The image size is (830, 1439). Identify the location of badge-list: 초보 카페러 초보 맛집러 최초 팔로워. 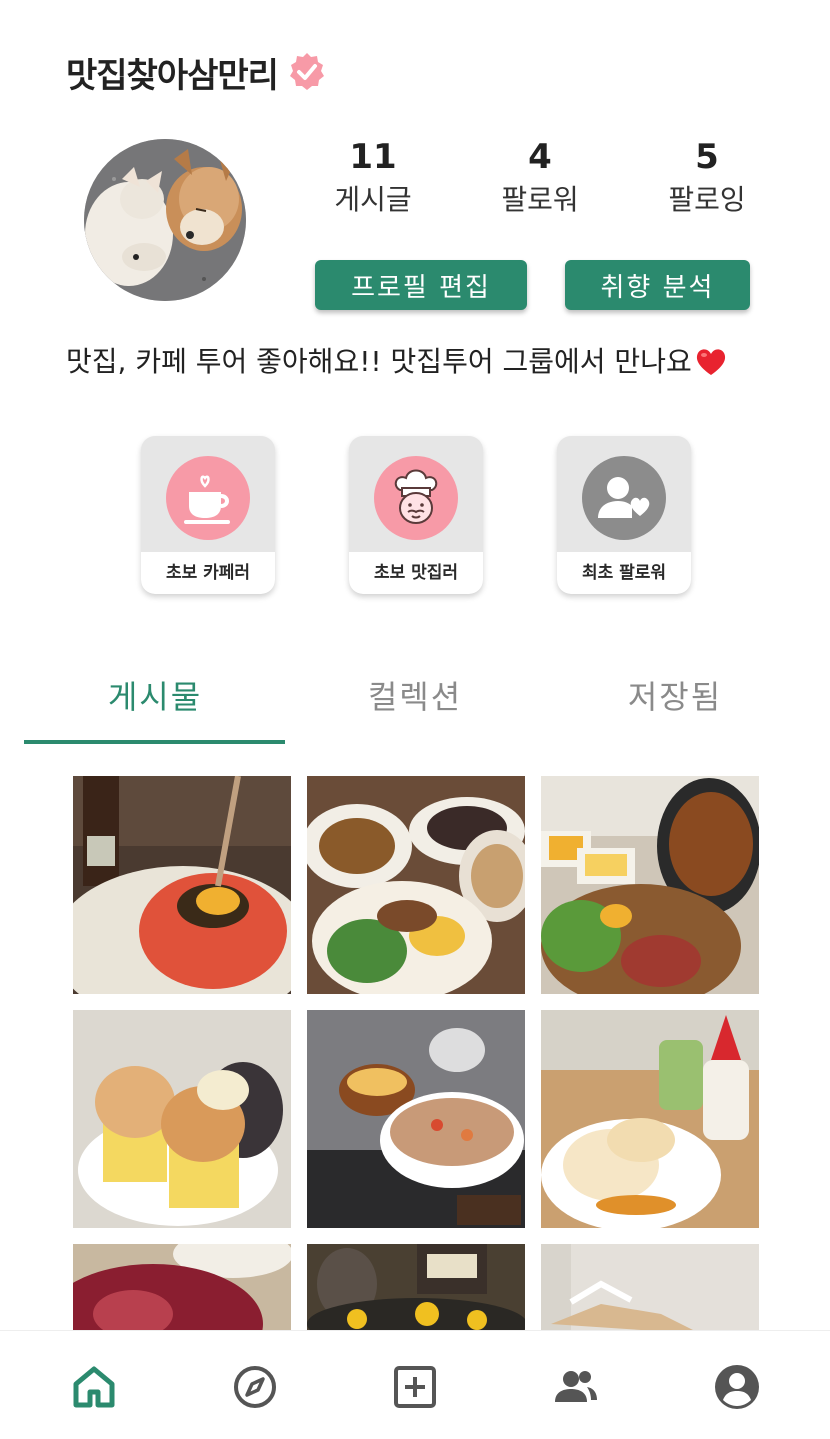
(415, 516).